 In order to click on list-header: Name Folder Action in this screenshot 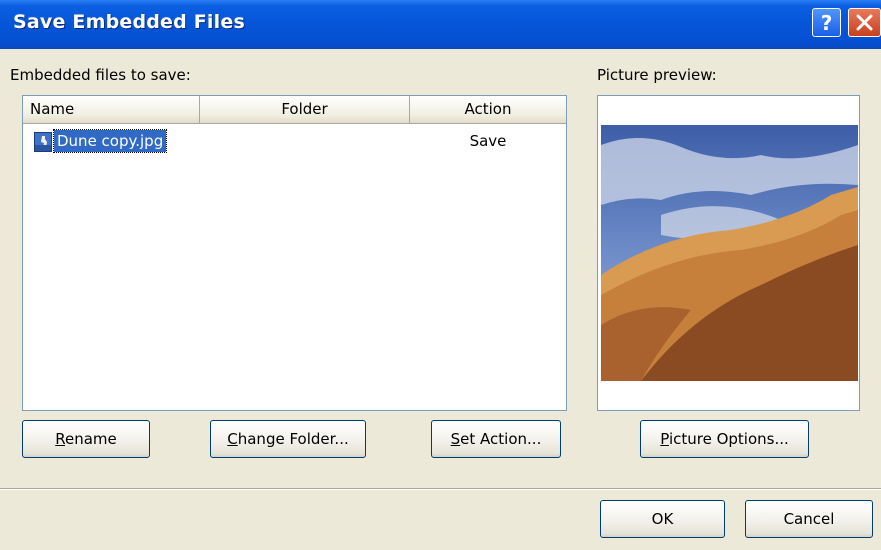, I will do `click(294, 110)`.